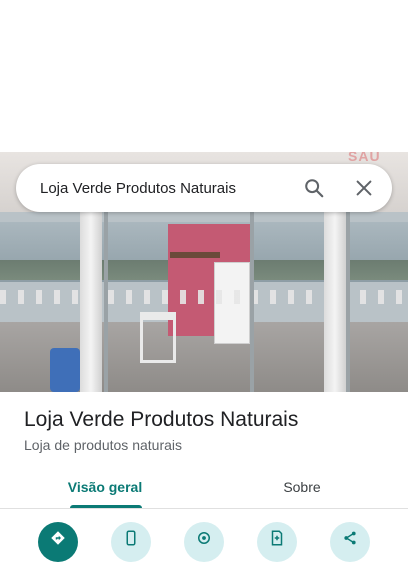 This screenshot has width=408, height=562. I want to click on selected-tab-indicator, so click(106, 506).